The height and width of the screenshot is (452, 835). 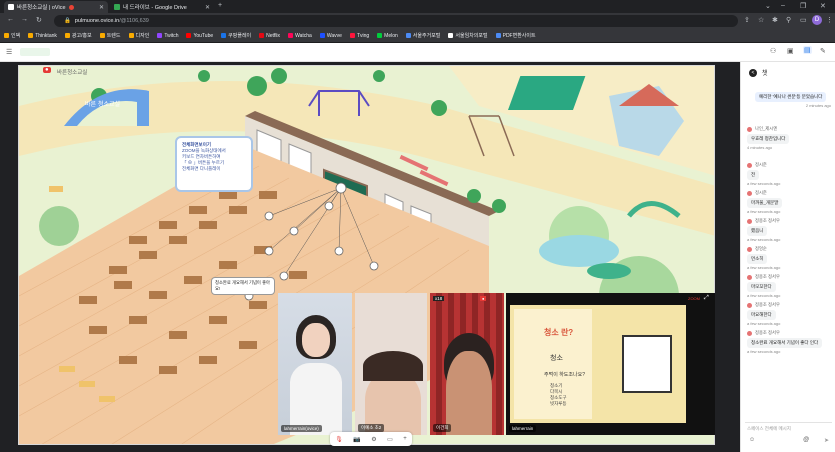 What do you see at coordinates (788, 435) in the screenshot?
I see `chat-input: 스페이스 전체에 메시지 ☺ @ ➤` at bounding box center [788, 435].